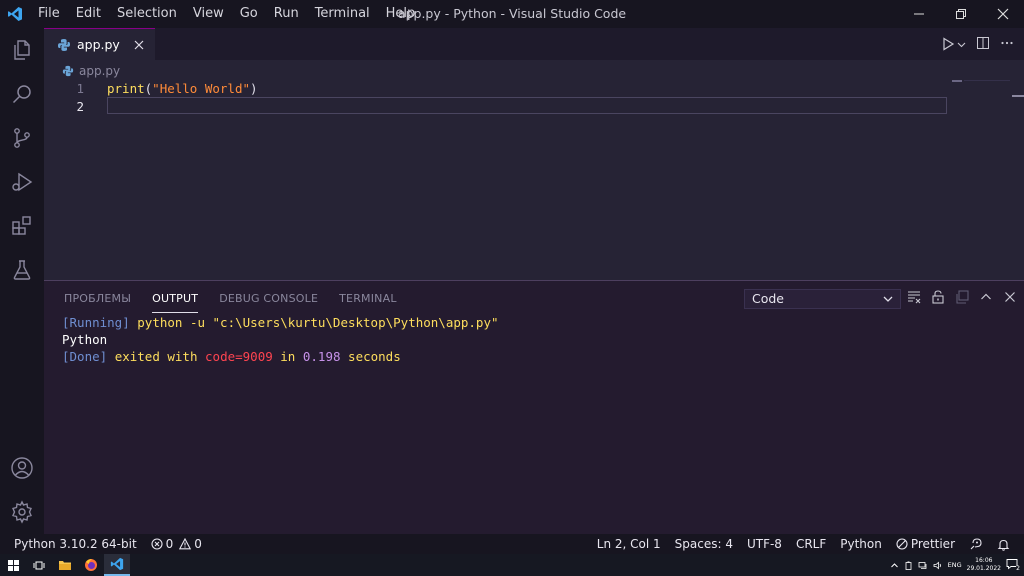  Describe the element at coordinates (80, 106) in the screenshot. I see `line-number: 2` at that location.